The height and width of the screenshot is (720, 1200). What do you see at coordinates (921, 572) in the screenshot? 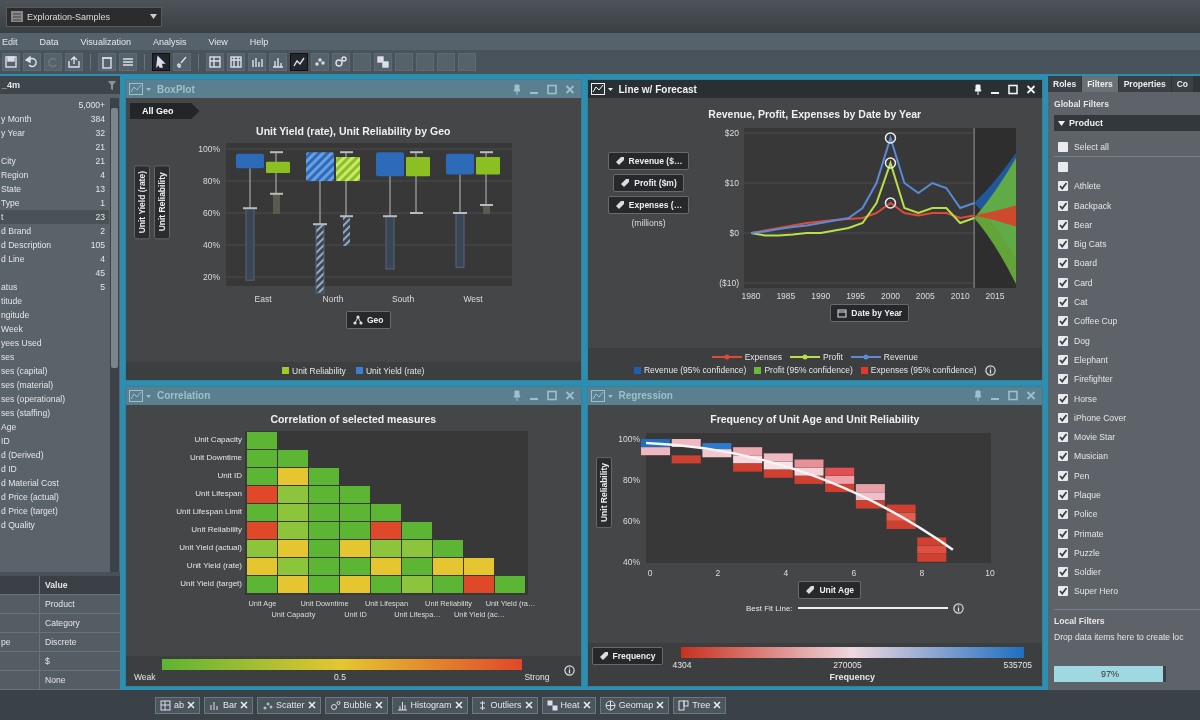
I see `axis-tick-label: 8` at bounding box center [921, 572].